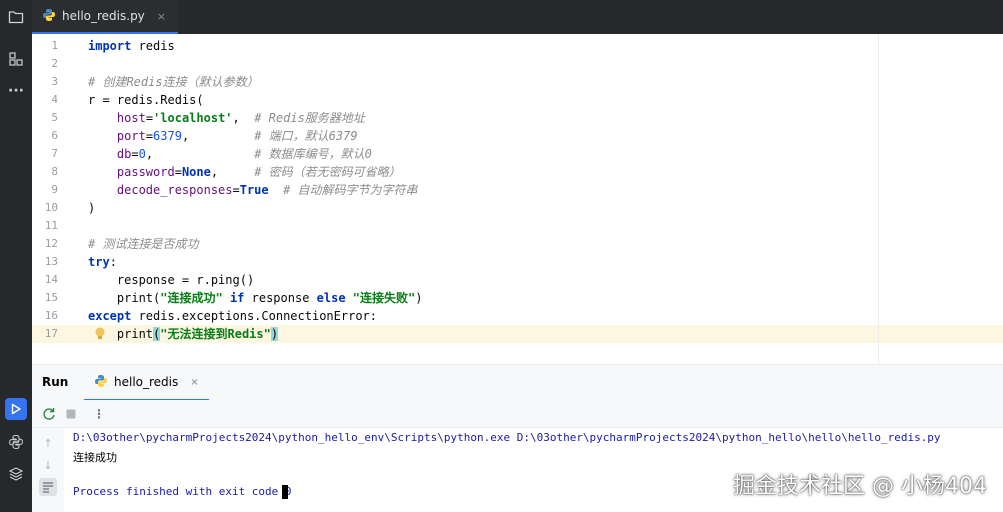  What do you see at coordinates (71, 414) in the screenshot?
I see `stop-icon` at bounding box center [71, 414].